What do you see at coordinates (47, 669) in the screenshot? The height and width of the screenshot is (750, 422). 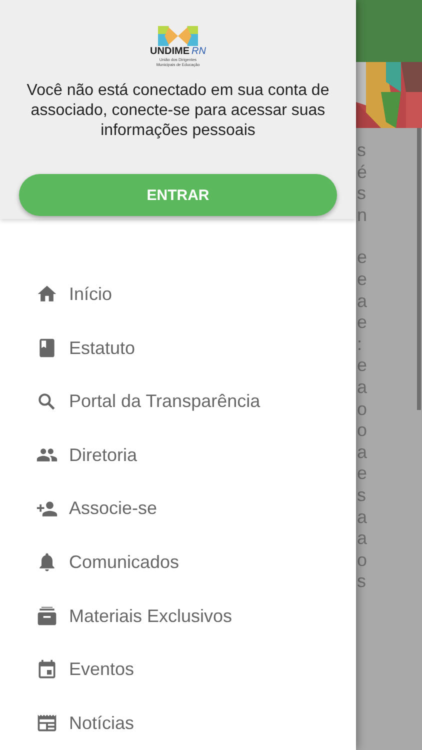 I see `calendar-icon` at bounding box center [47, 669].